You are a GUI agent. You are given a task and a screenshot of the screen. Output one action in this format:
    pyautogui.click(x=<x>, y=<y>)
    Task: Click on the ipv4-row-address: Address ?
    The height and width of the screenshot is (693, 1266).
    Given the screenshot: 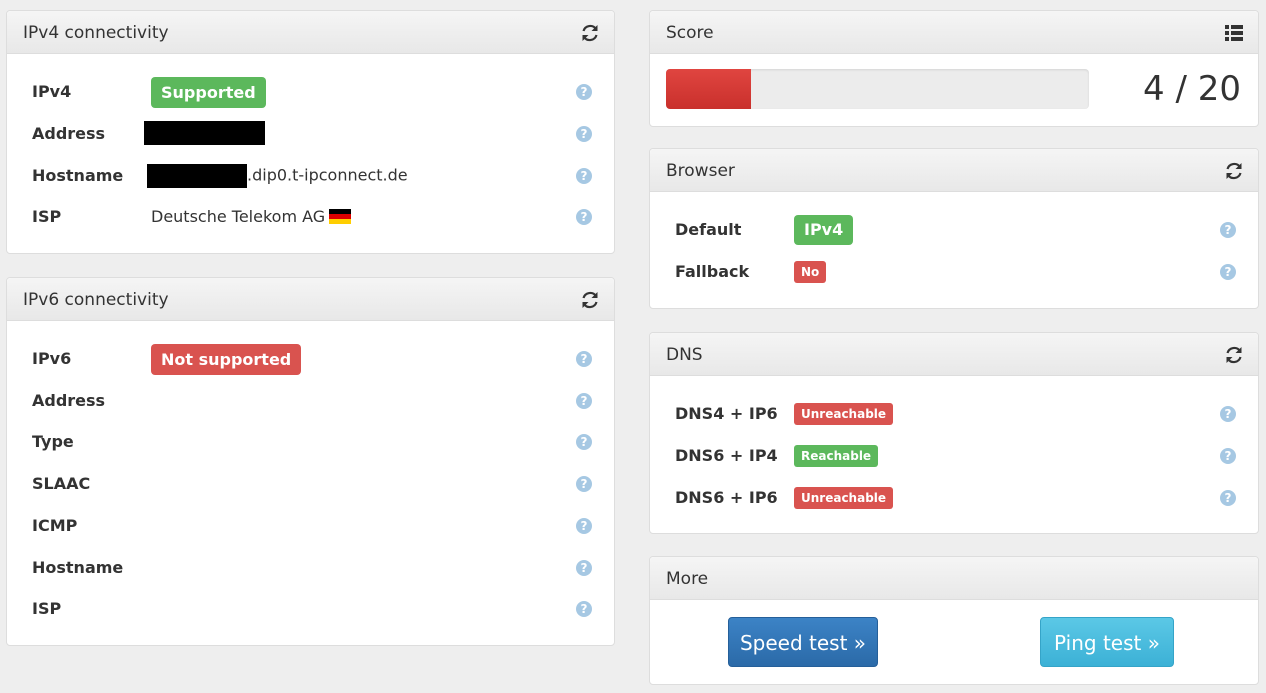 What is the action you would take?
    pyautogui.click(x=313, y=134)
    